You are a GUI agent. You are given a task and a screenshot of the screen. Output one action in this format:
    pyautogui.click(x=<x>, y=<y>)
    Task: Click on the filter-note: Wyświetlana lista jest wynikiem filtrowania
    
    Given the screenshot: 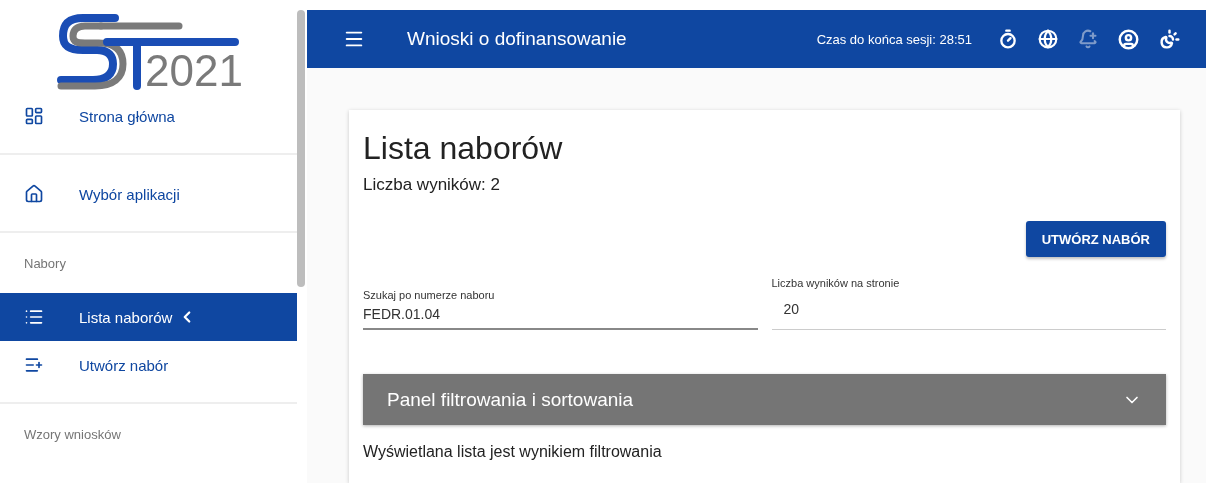 What is the action you would take?
    pyautogui.click(x=513, y=452)
    